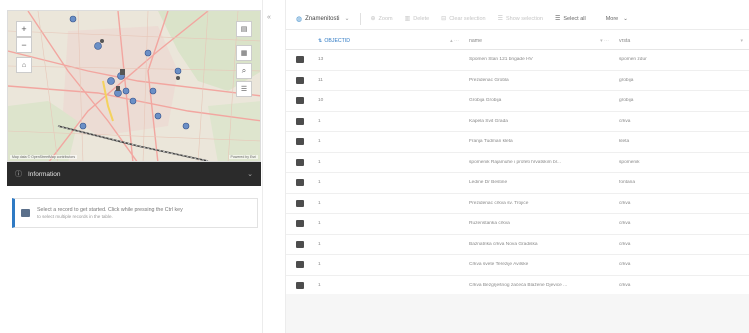 The width and height of the screenshot is (749, 333). What do you see at coordinates (557, 19) in the screenshot?
I see `select-all-icon: ☰` at bounding box center [557, 19].